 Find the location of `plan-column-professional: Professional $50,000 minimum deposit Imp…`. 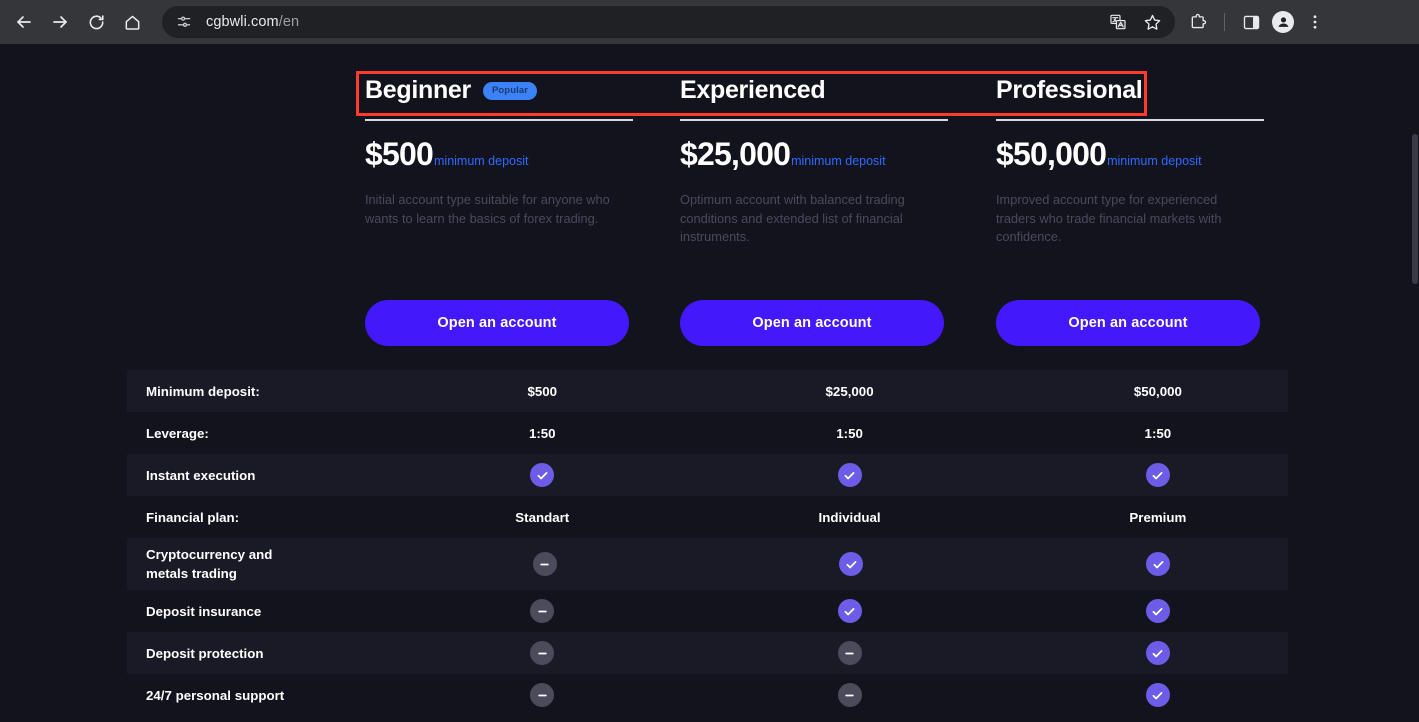

plan-column-professional: Professional $50,000 minimum deposit Imp… is located at coordinates (1130, 207).